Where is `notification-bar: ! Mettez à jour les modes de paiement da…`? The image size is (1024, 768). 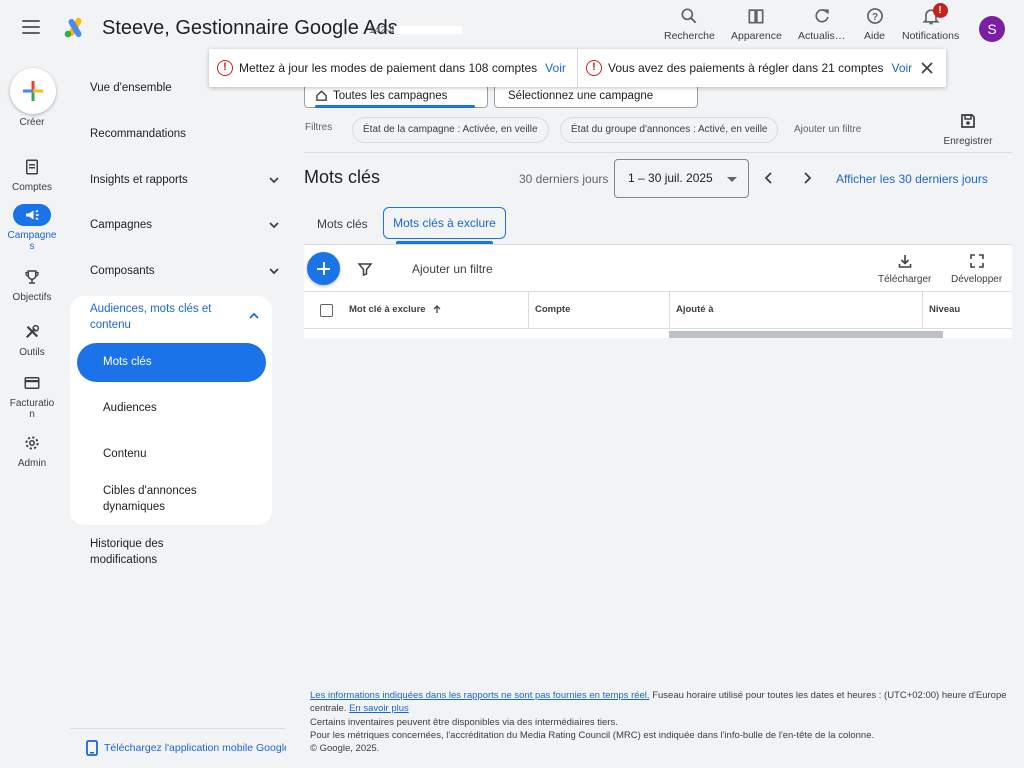 notification-bar: ! Mettez à jour les modes de paiement da… is located at coordinates (577, 68).